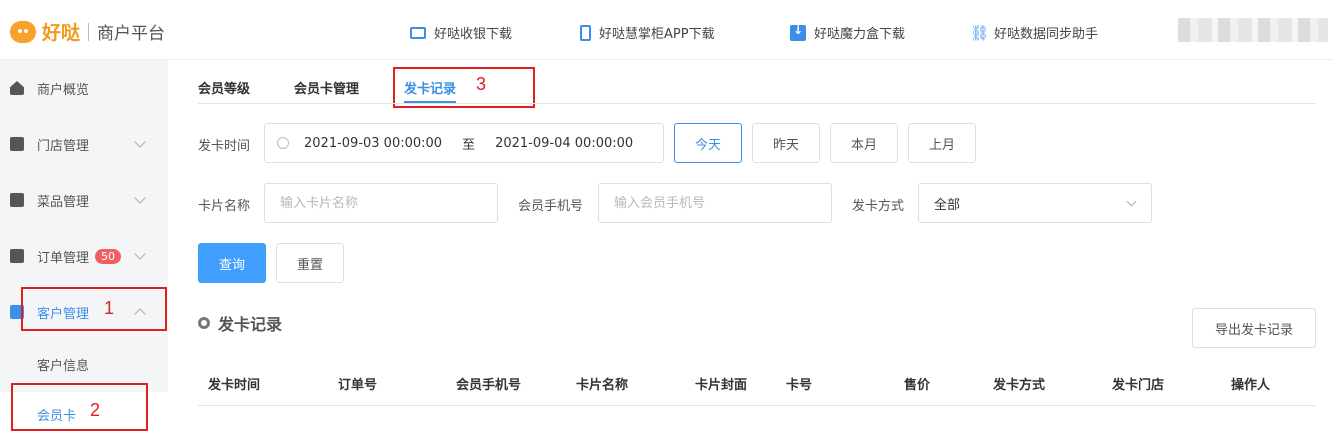 This screenshot has height=436, width=1333. Describe the element at coordinates (947, 205) in the screenshot. I see `issue-method-value: 全部` at that location.